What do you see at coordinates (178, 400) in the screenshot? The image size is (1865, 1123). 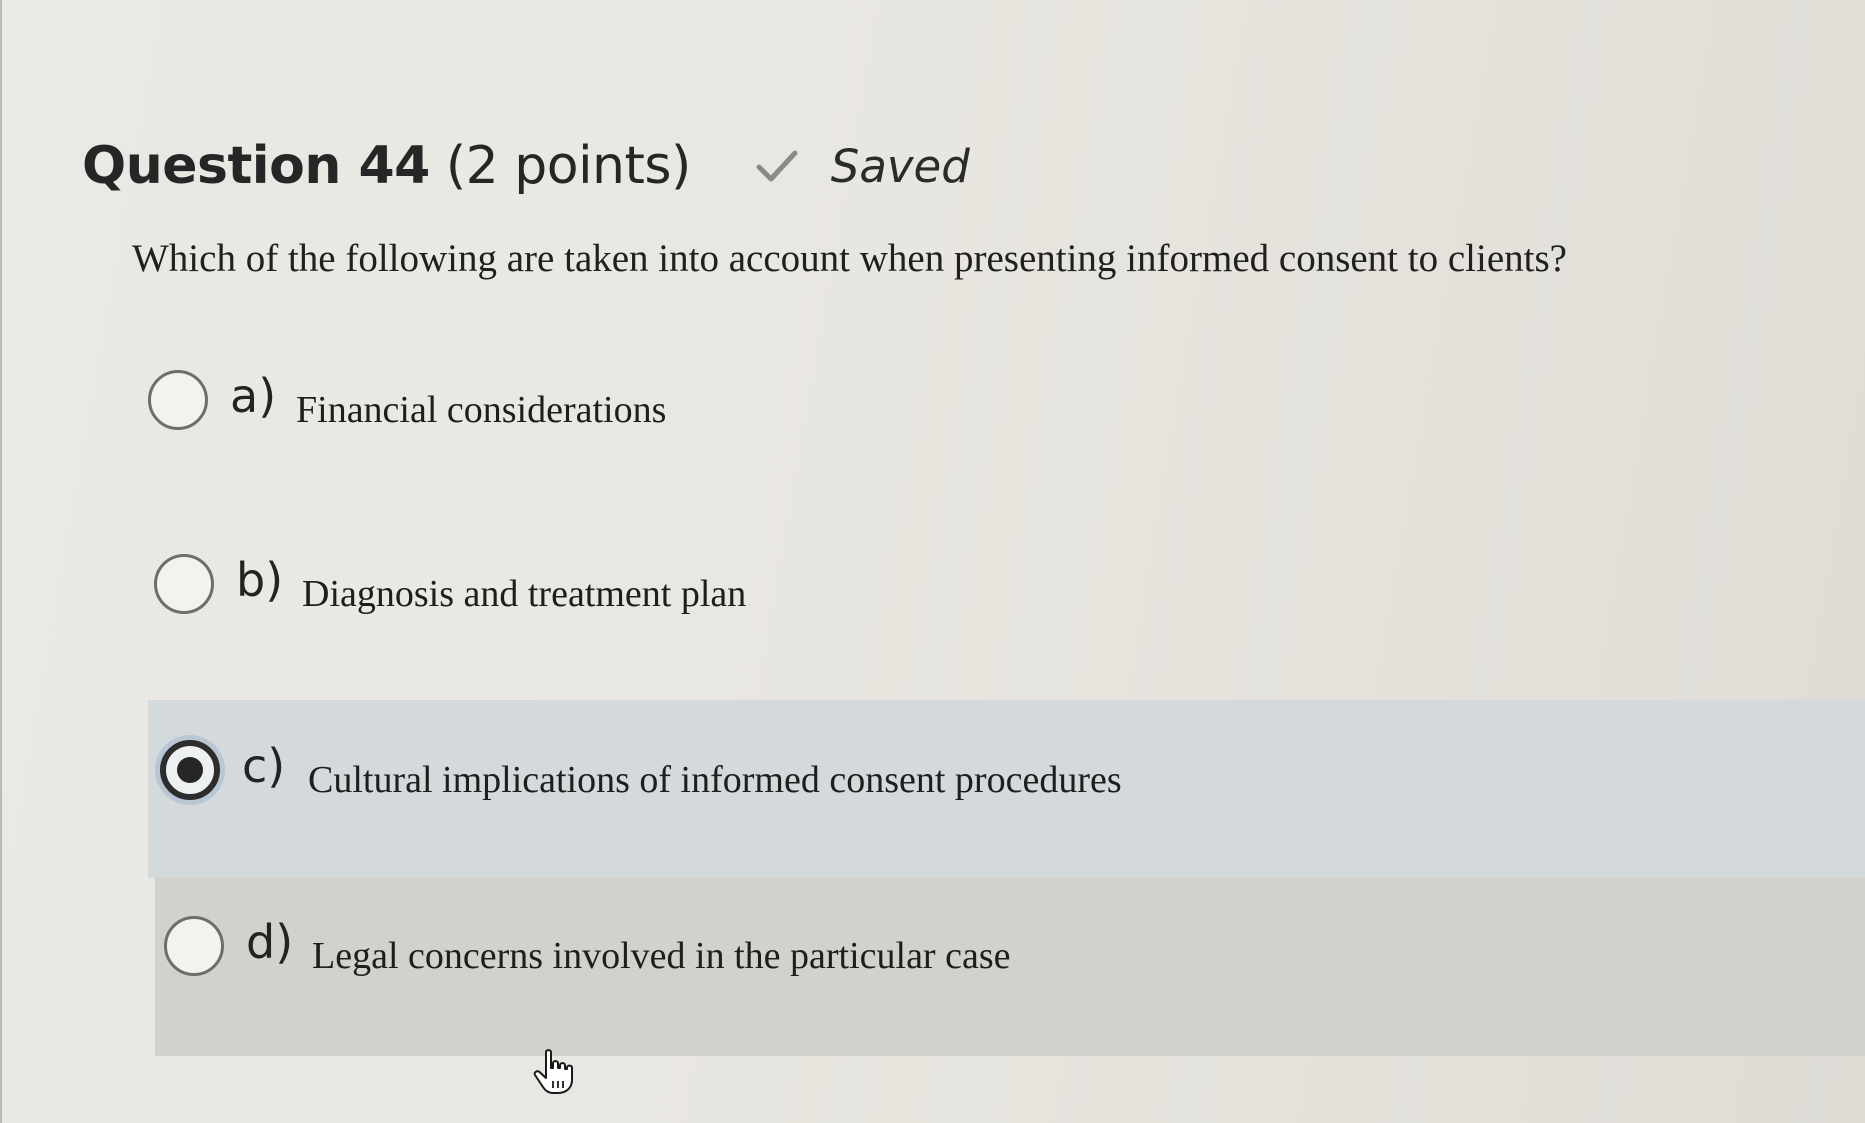 I see `radio-button-a` at bounding box center [178, 400].